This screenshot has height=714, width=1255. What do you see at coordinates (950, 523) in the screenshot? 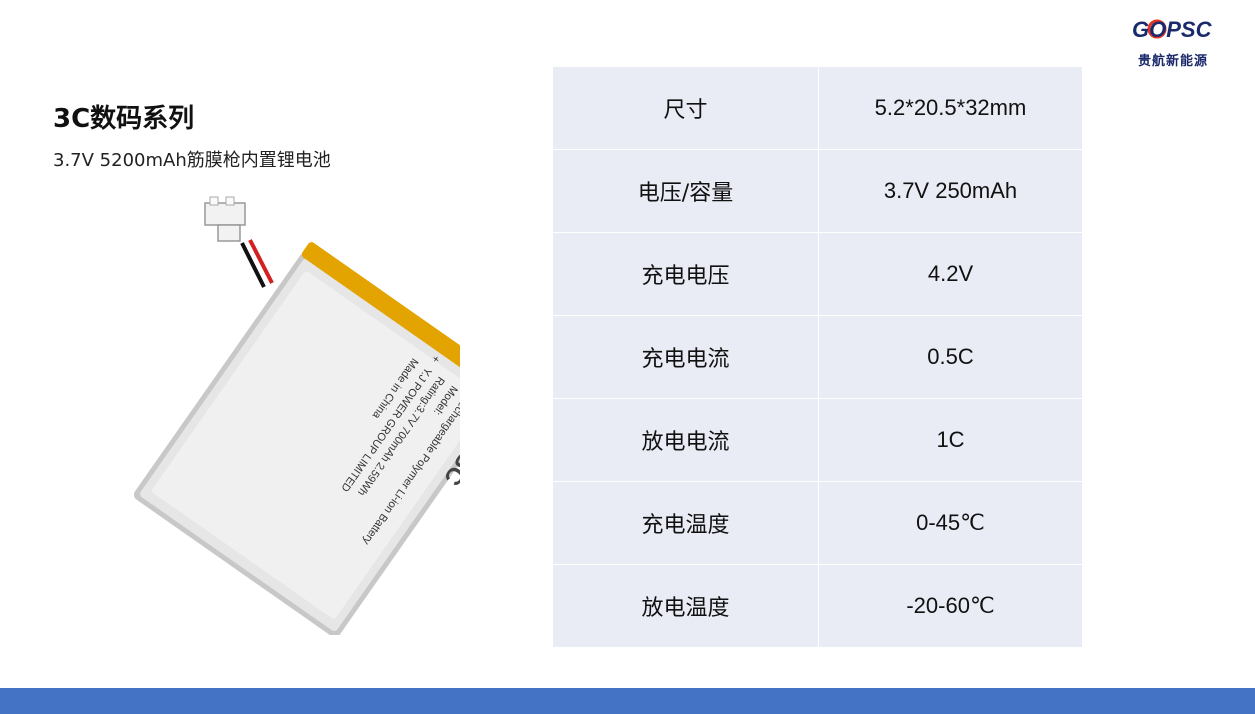
I see `spec-value: 0-45℃` at bounding box center [950, 523].